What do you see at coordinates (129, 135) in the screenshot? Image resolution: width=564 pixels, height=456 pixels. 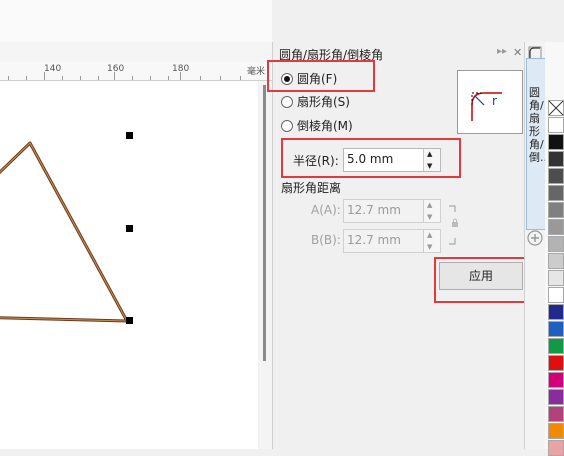 I see `selection-handle-top` at bounding box center [129, 135].